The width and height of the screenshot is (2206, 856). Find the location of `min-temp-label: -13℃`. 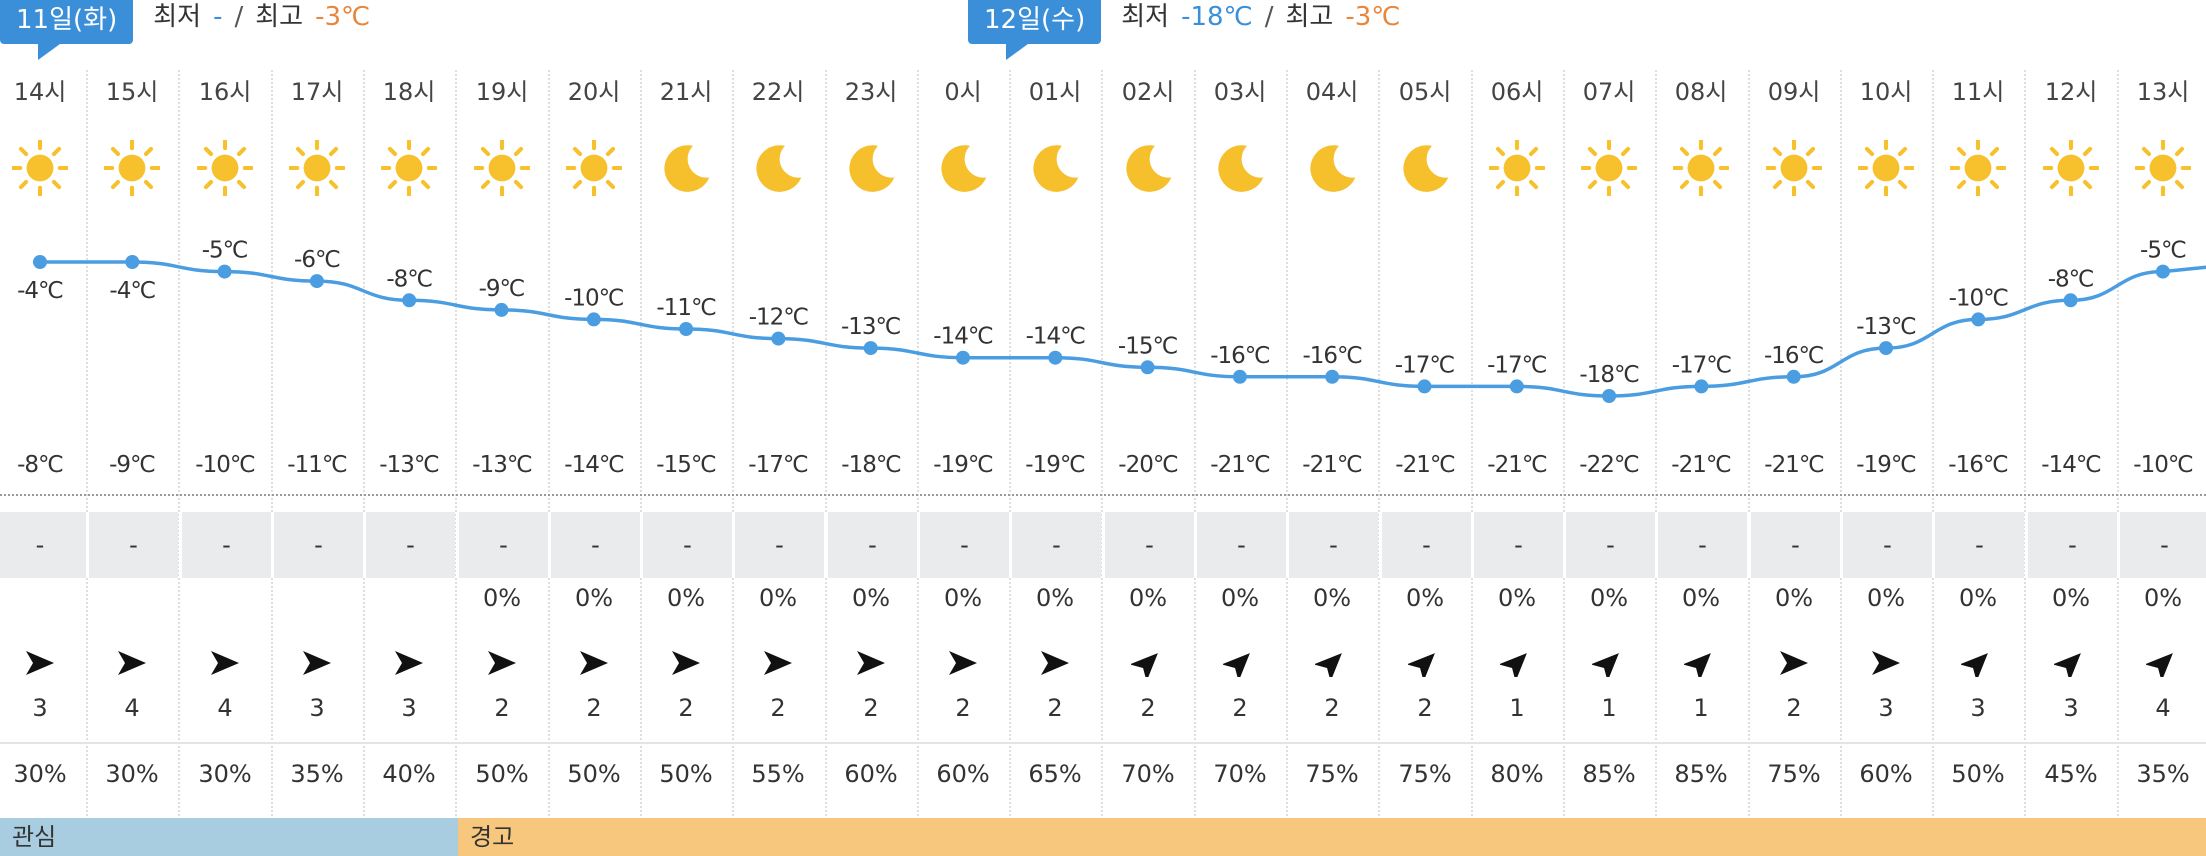

min-temp-label: -13℃ is located at coordinates (502, 465).